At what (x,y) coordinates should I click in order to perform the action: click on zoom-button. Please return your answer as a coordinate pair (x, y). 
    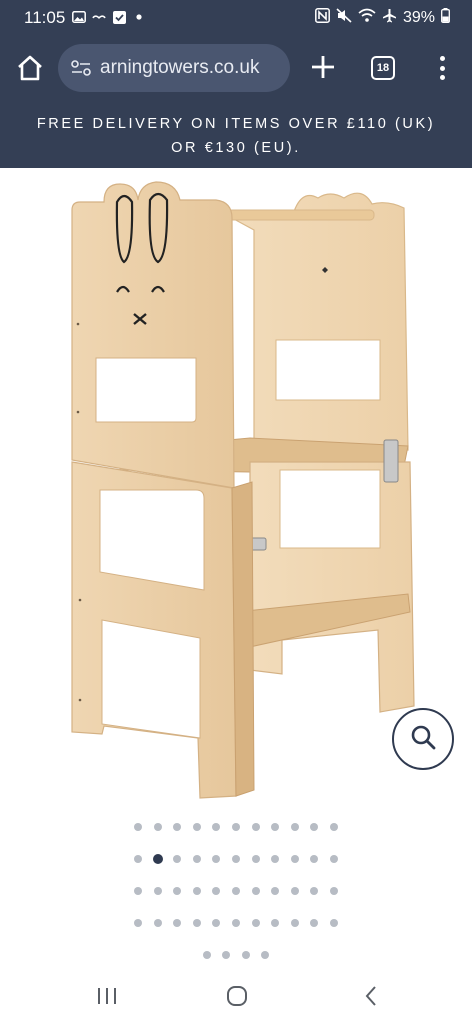
    Looking at the image, I should click on (423, 739).